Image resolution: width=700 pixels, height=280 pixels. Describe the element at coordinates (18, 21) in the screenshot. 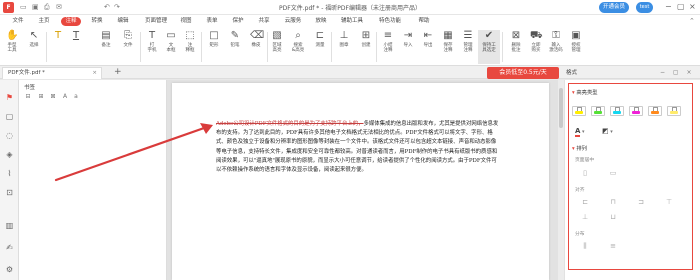

I see `tab-file: 文件` at that location.